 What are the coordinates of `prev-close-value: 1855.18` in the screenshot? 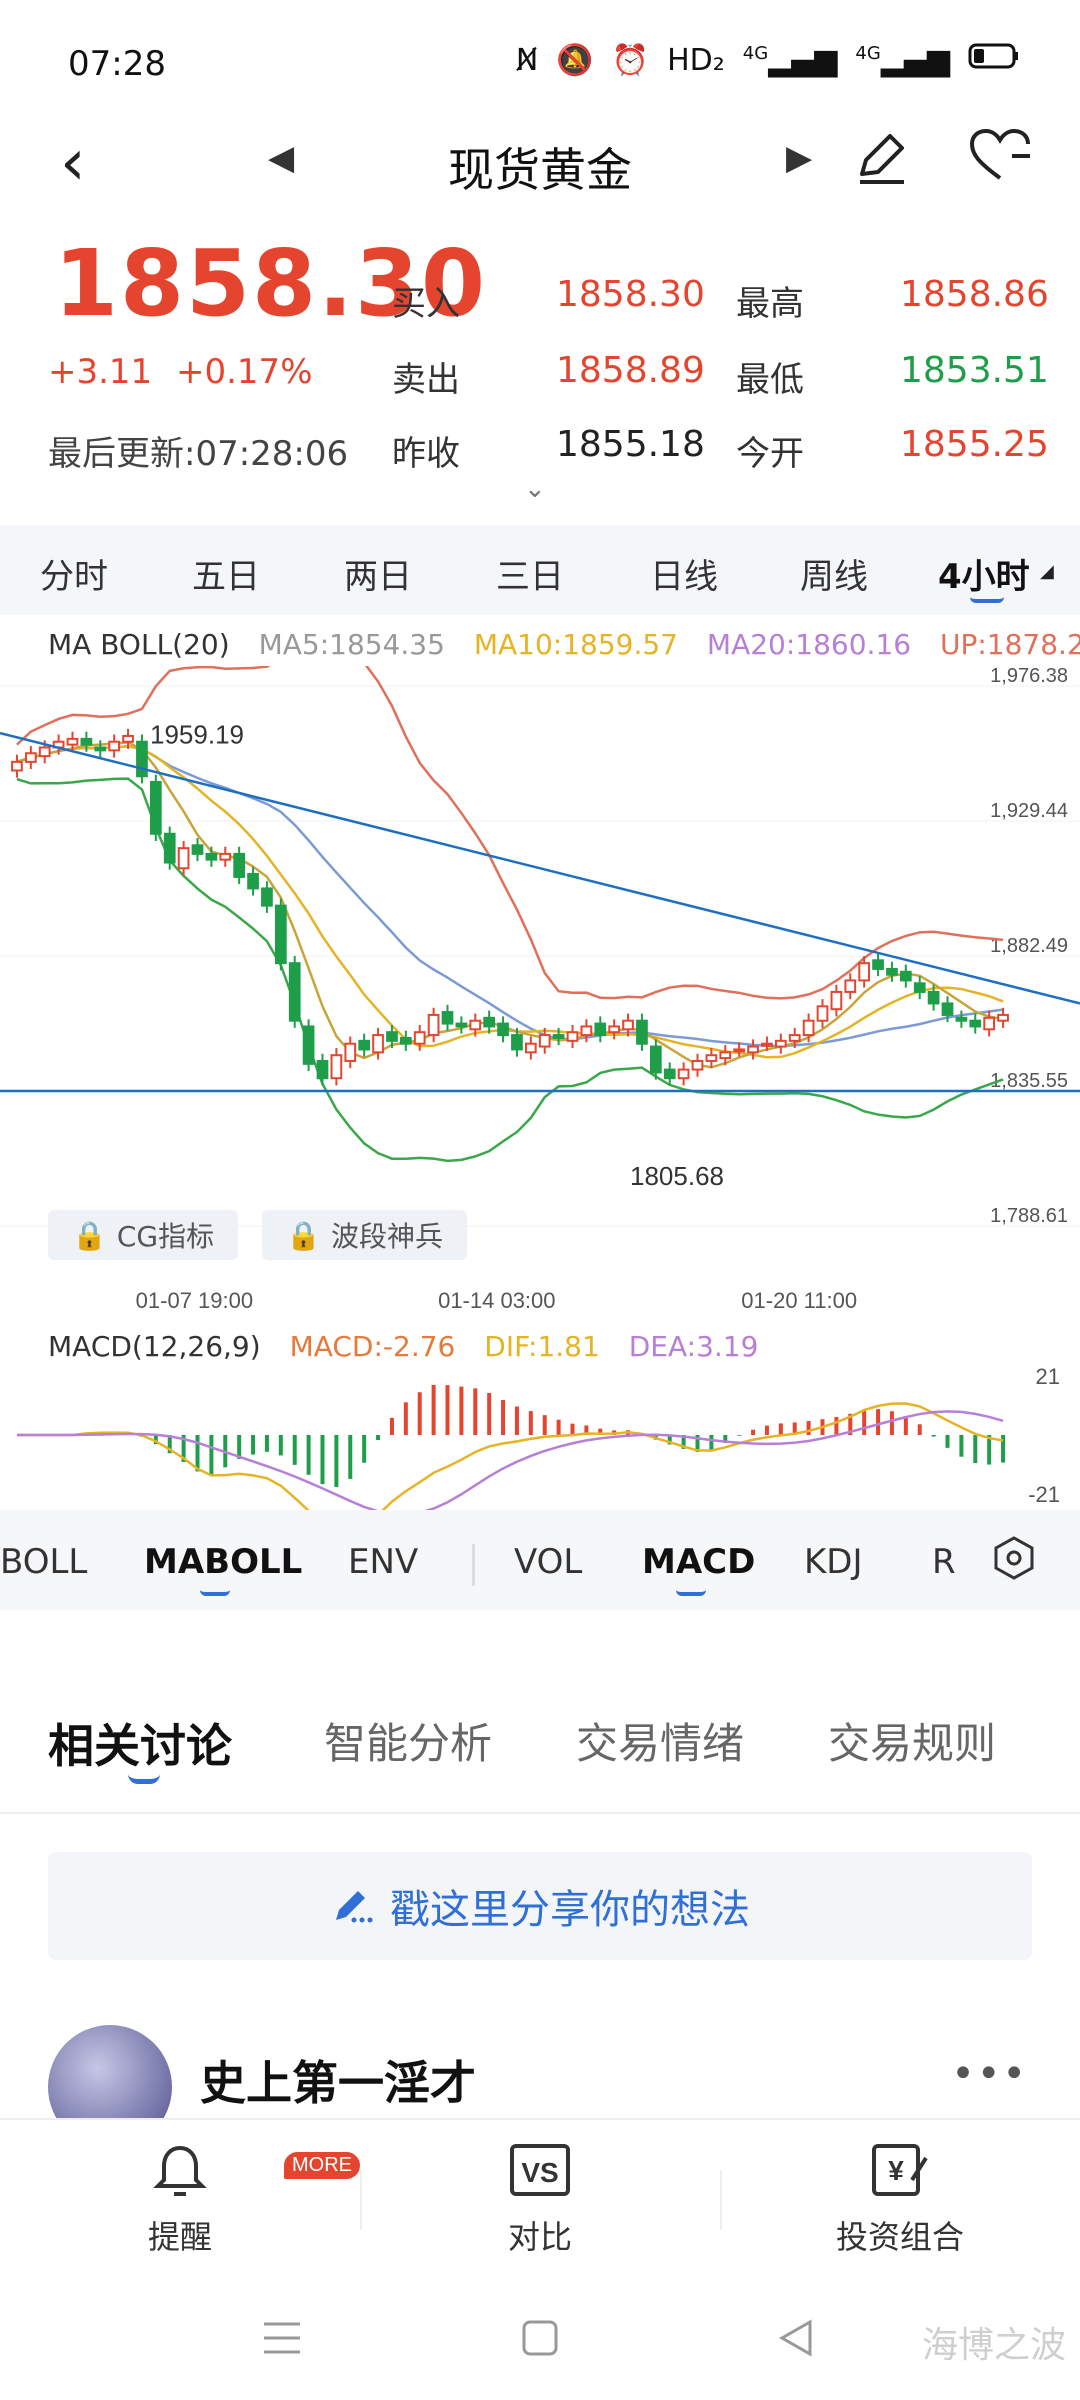 It's located at (630, 444).